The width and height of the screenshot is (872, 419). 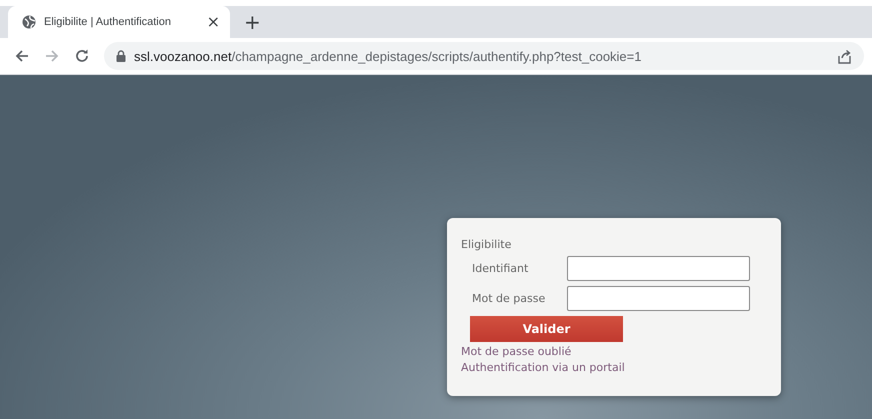 What do you see at coordinates (108, 22) in the screenshot?
I see `tab-title: Eligibilite | Authentification` at bounding box center [108, 22].